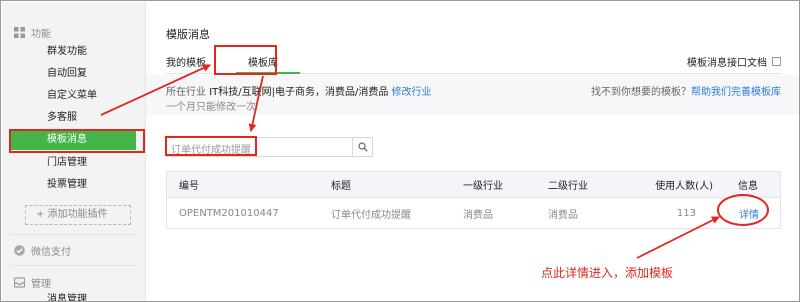  Describe the element at coordinates (256, 103) in the screenshot. I see `annotation-arrow-to-search` at that location.